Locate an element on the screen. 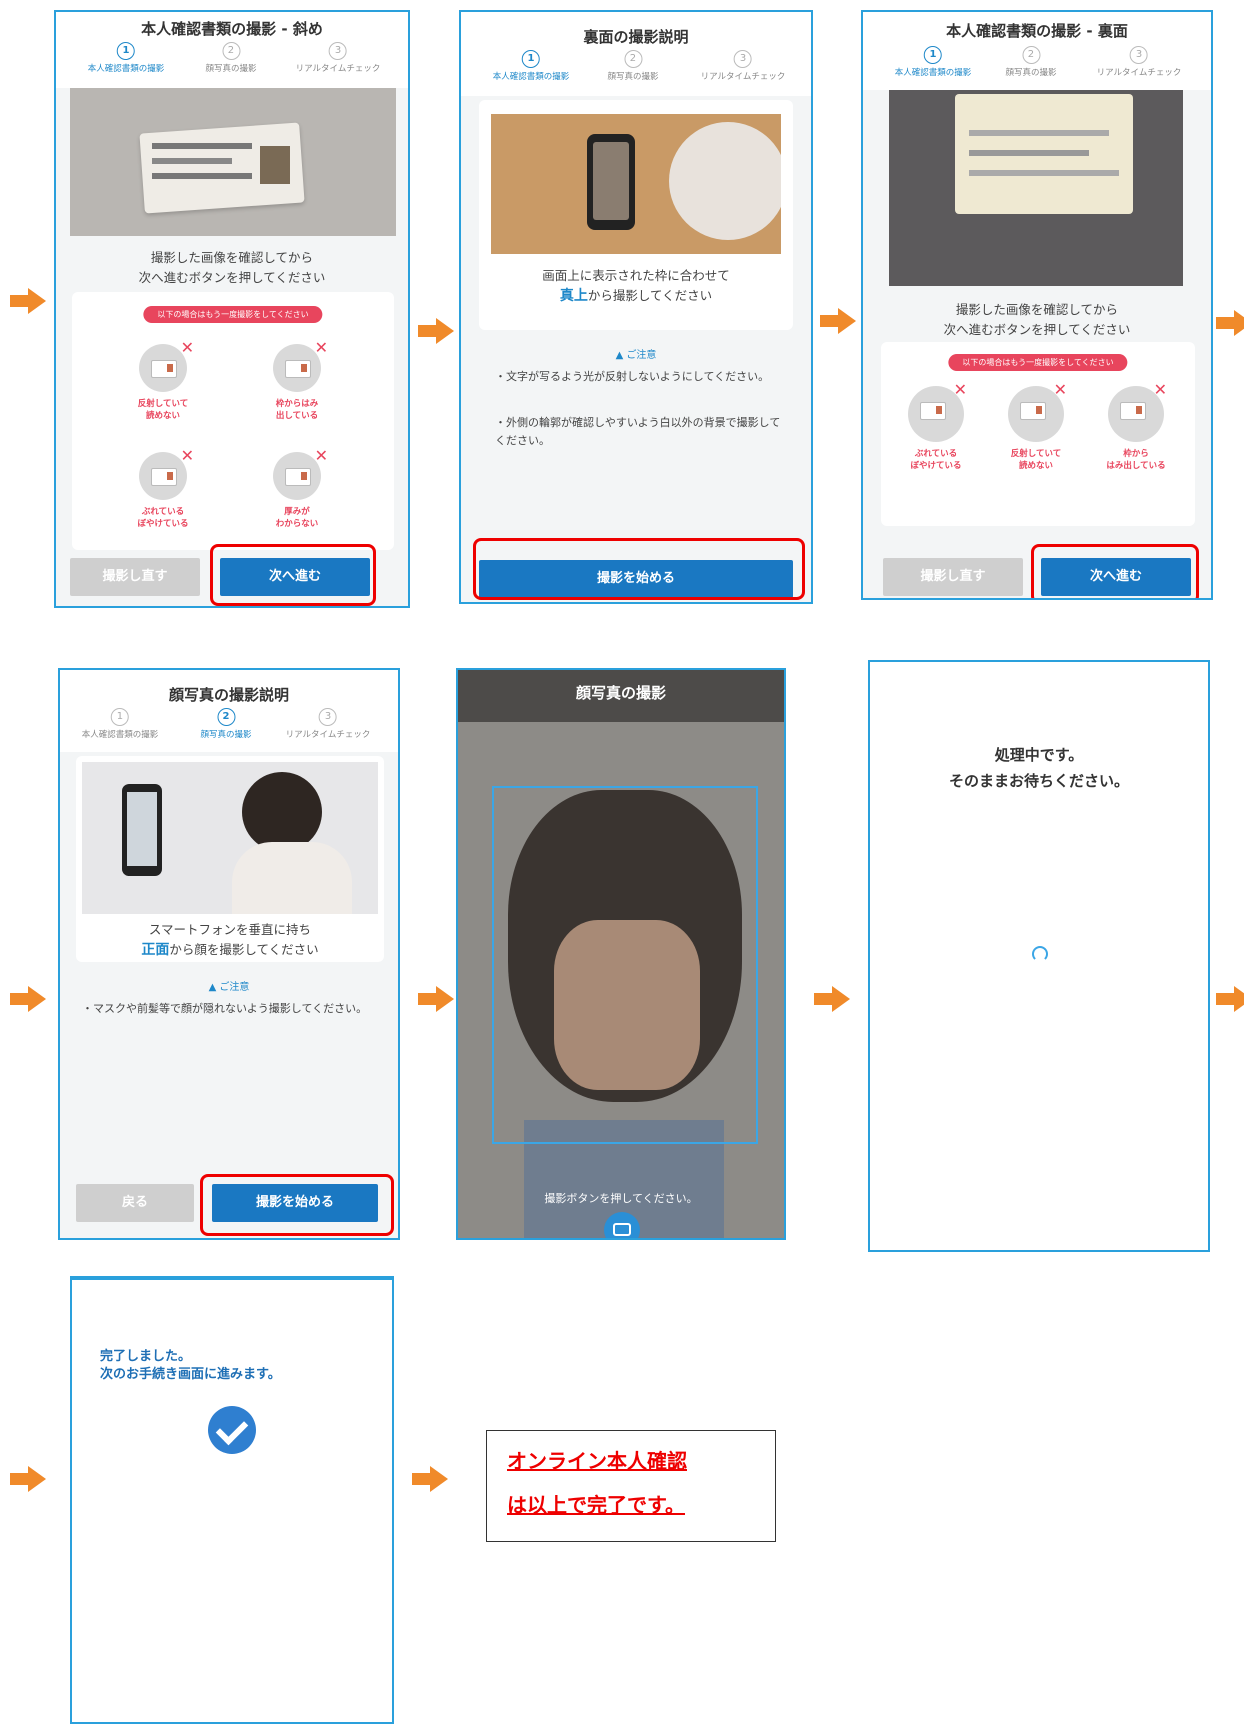 Image resolution: width=1244 pixels, height=1724 pixels. screen-title: 本人確認書類の撮影 - 裏面 is located at coordinates (1037, 31).